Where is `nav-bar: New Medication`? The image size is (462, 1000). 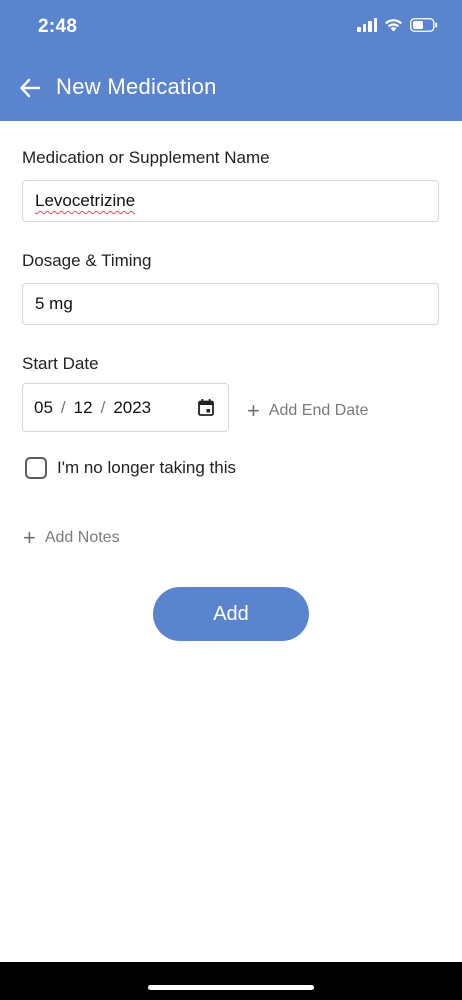 nav-bar: New Medication is located at coordinates (231, 88).